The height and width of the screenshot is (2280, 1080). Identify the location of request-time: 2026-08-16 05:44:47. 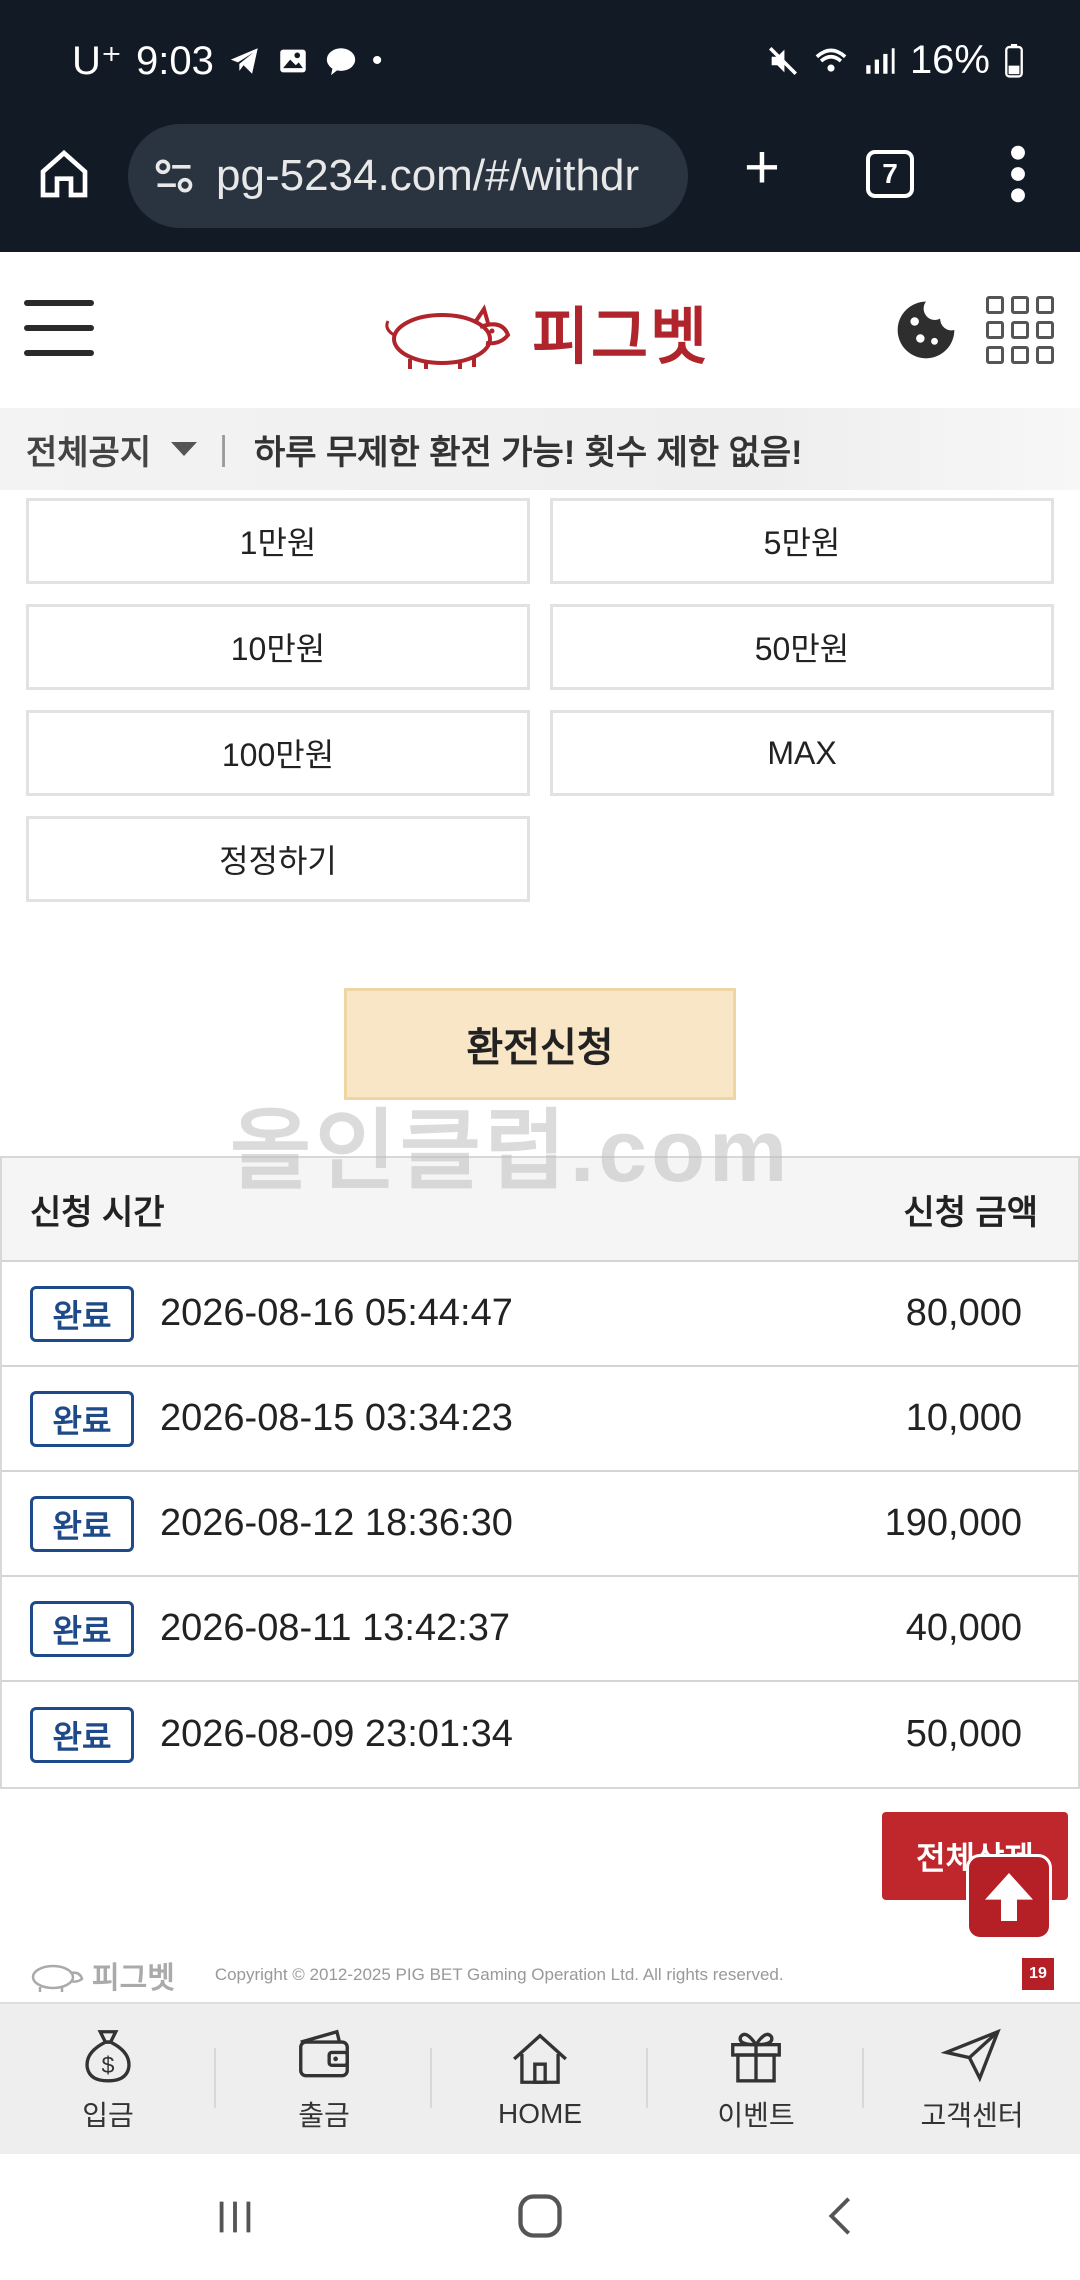
(336, 1313).